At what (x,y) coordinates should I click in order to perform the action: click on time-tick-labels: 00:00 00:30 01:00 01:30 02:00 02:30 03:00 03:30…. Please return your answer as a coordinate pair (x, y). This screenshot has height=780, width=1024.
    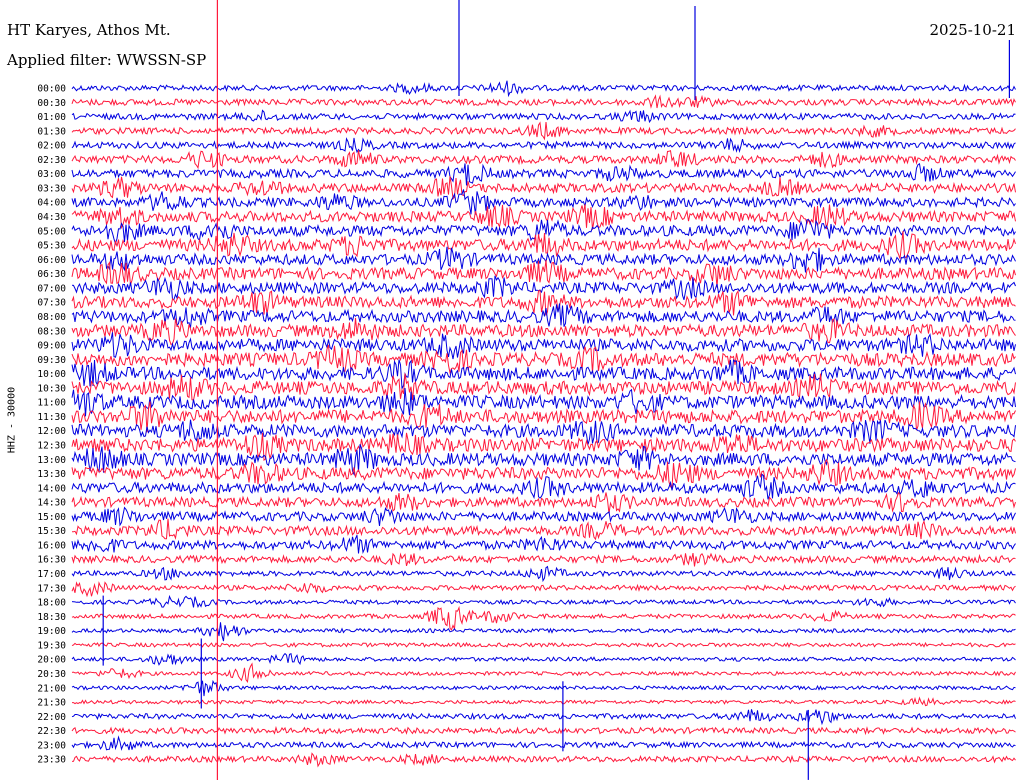
    Looking at the image, I should click on (51, 425).